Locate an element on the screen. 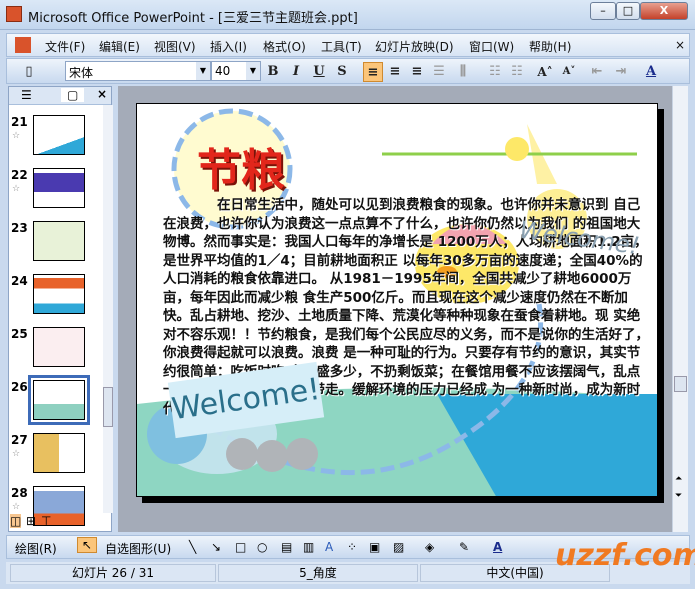 This screenshot has width=695, height=589. slide-thumbnail: 27 ☆ is located at coordinates (54, 458).